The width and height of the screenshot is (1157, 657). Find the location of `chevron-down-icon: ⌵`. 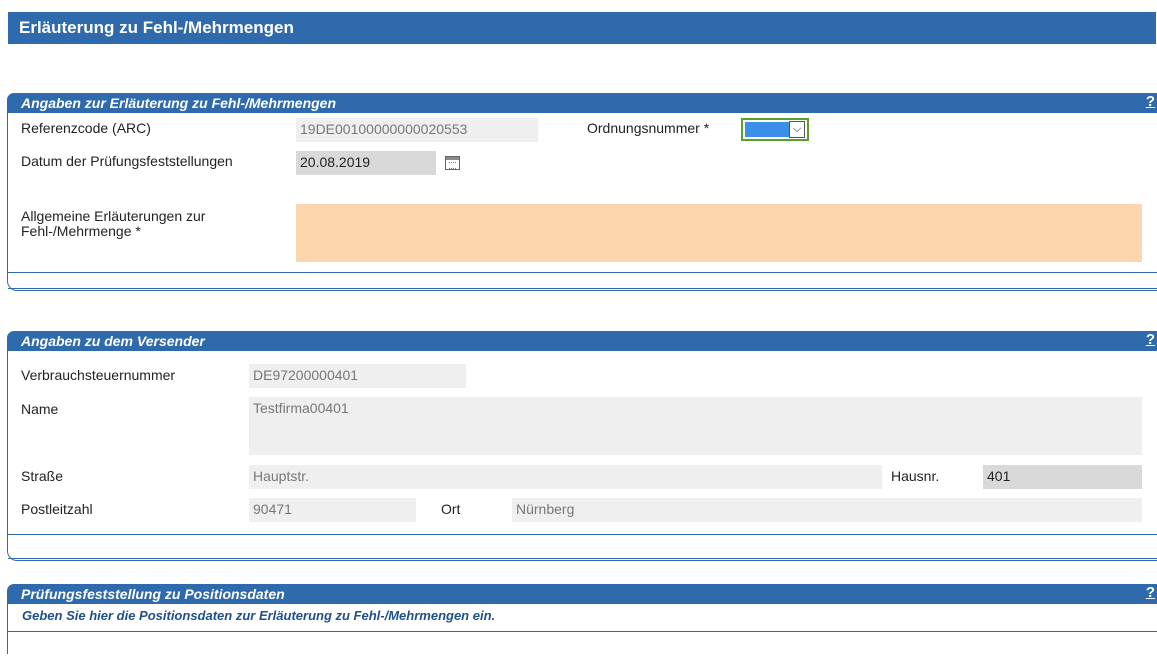

chevron-down-icon: ⌵ is located at coordinates (797, 129).